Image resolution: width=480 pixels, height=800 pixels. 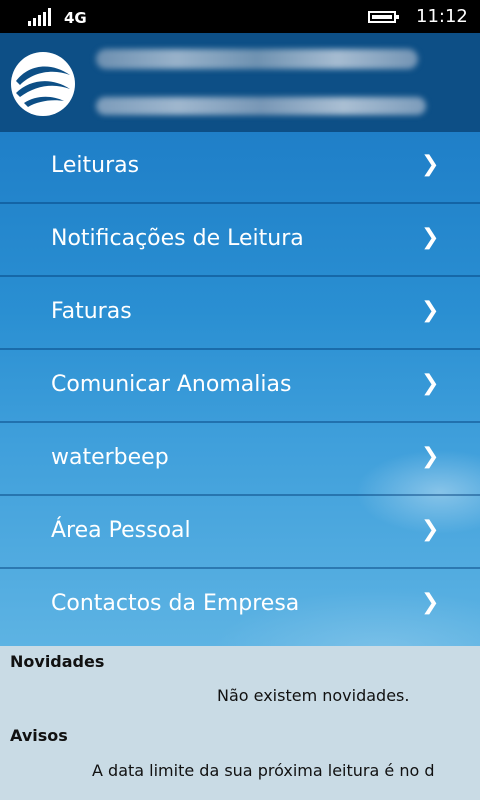 I want to click on menu-item-comunicar-anomalias: Comunicar Anomalias ❯, so click(x=240, y=387).